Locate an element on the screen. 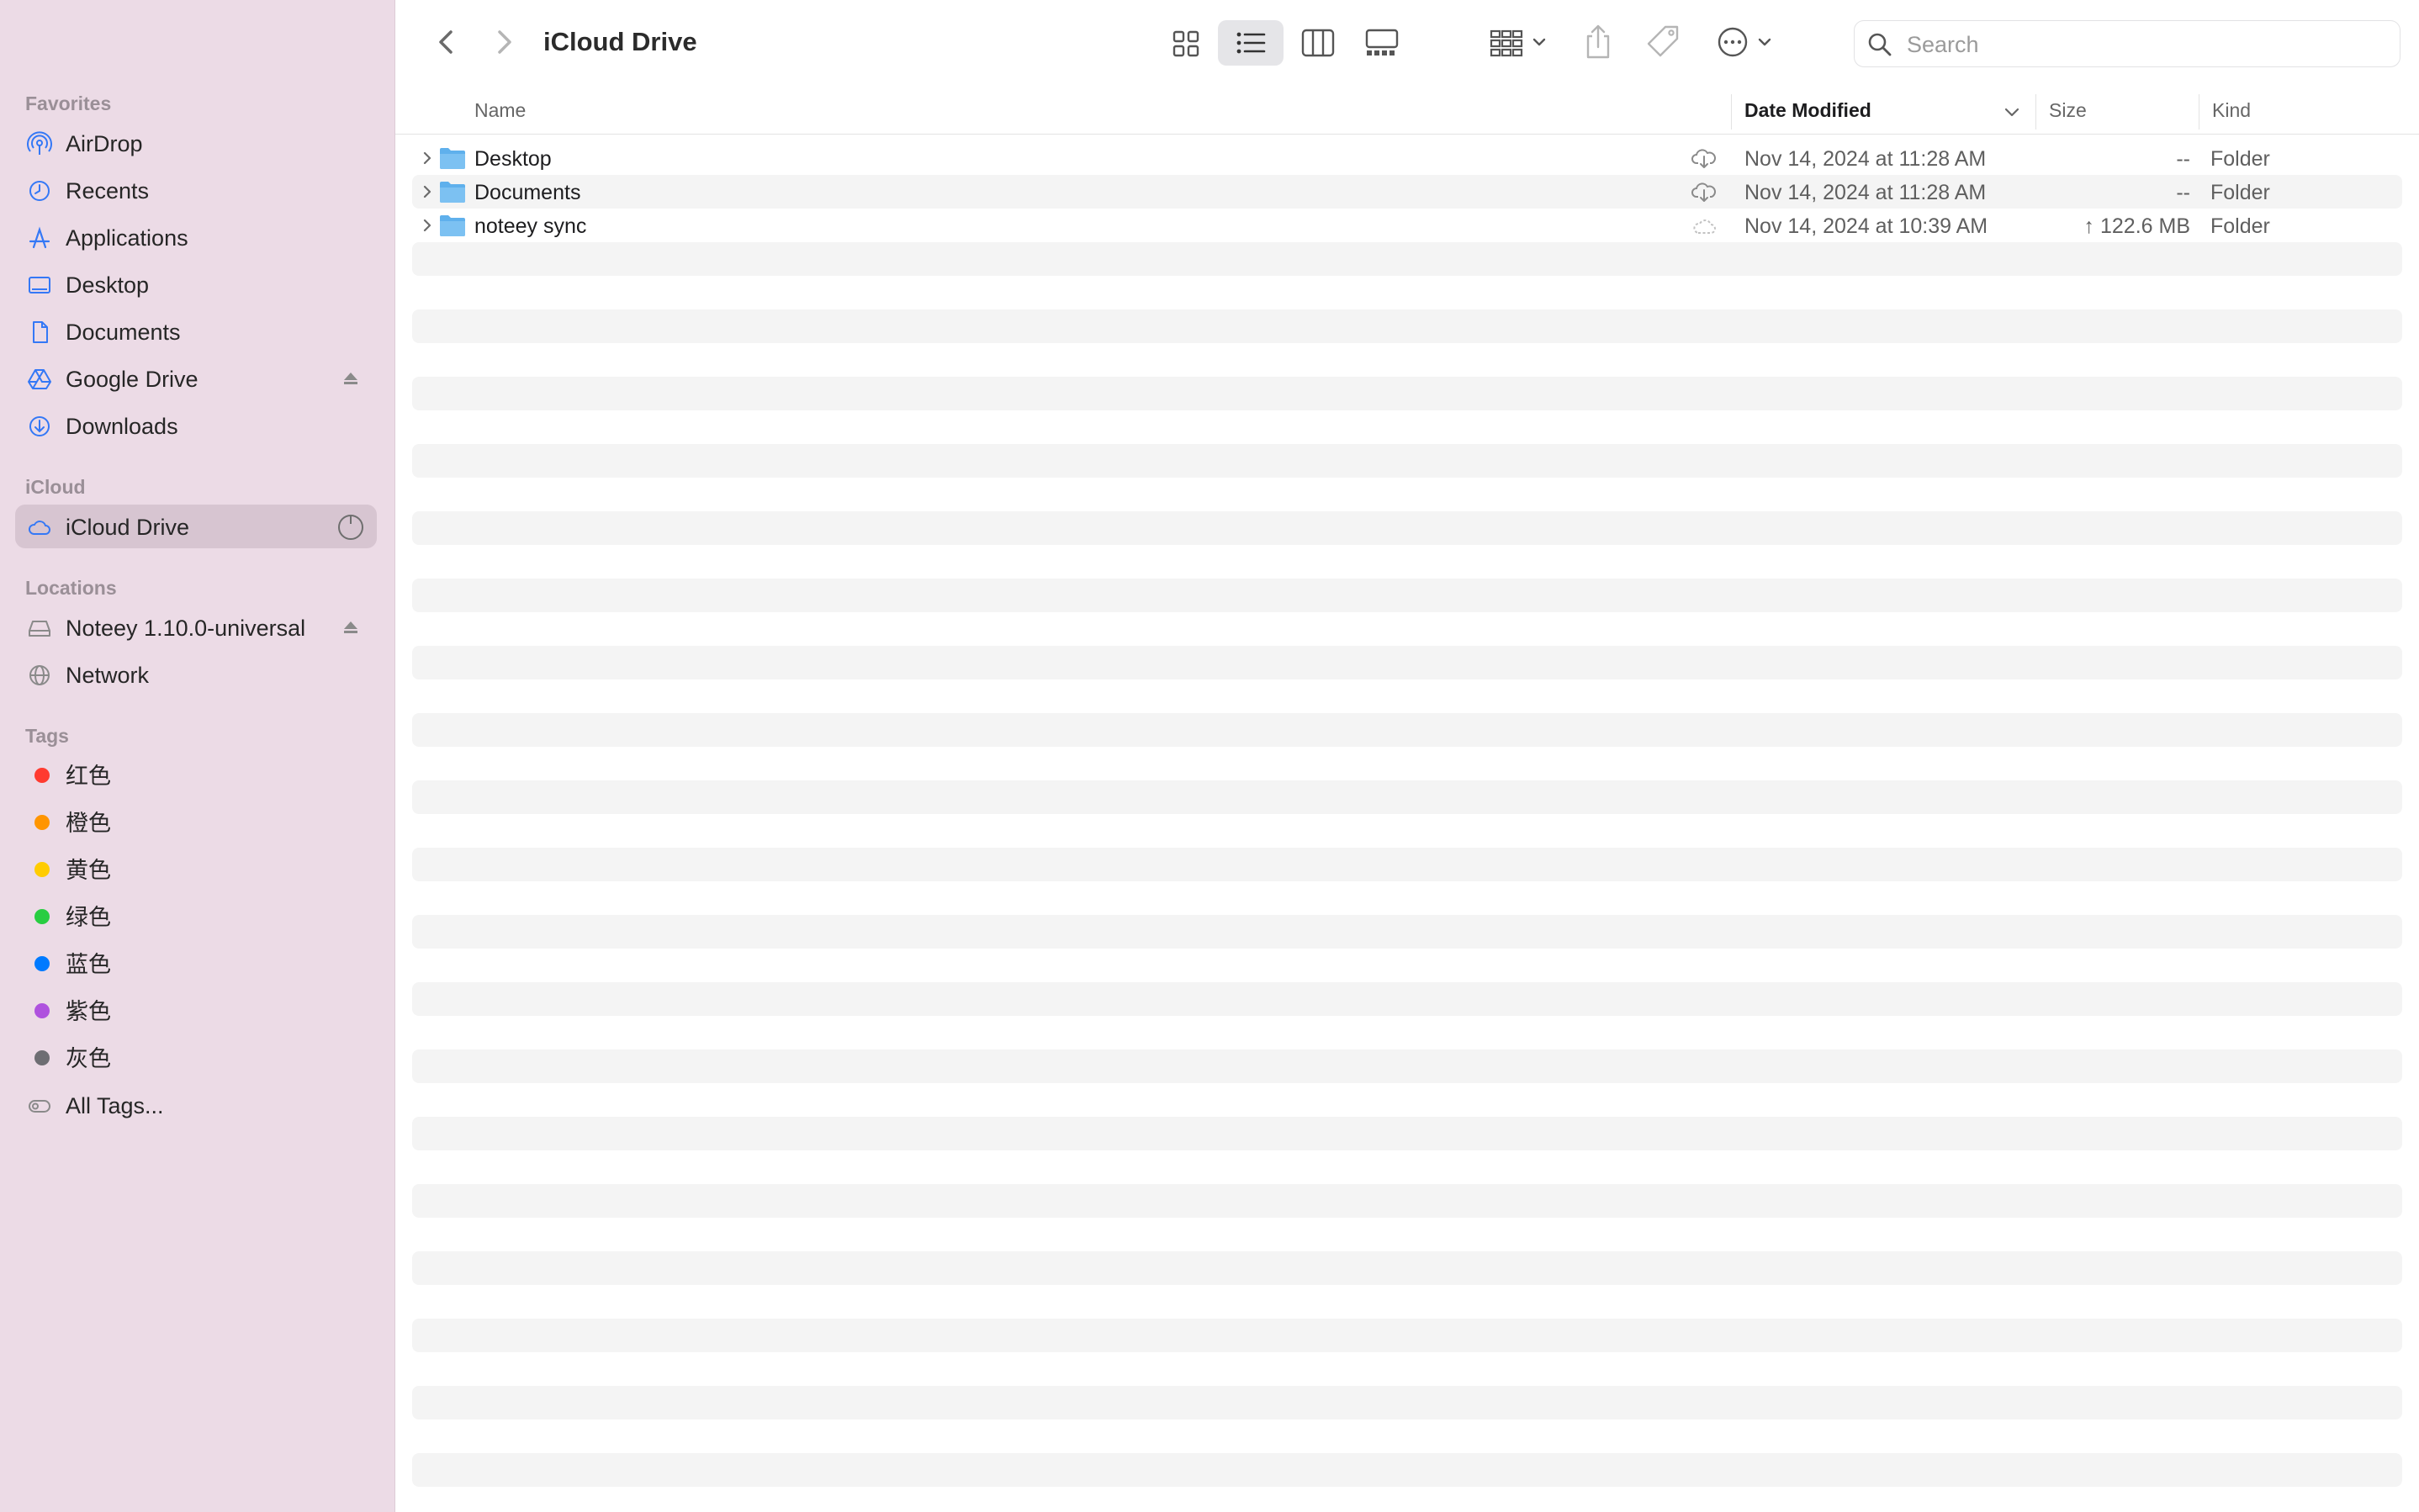 The image size is (2419, 1512). share-icon is located at coordinates (1598, 41).